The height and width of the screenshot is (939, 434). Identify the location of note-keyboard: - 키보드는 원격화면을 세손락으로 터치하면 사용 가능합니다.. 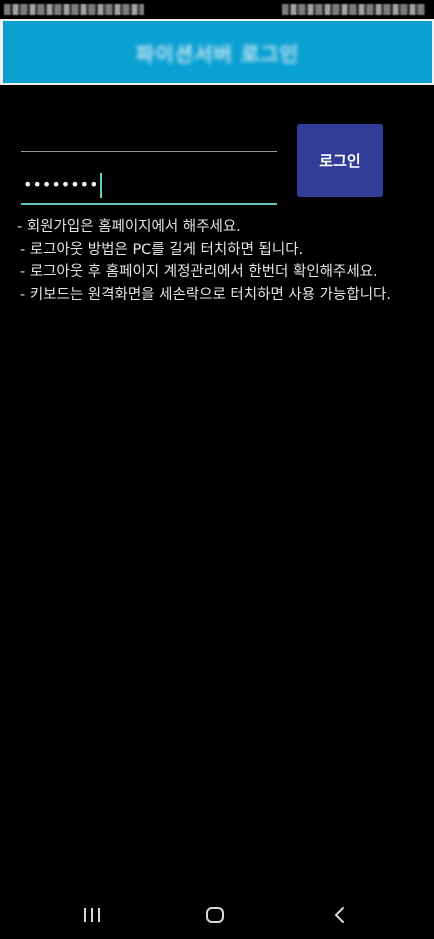
(205, 295).